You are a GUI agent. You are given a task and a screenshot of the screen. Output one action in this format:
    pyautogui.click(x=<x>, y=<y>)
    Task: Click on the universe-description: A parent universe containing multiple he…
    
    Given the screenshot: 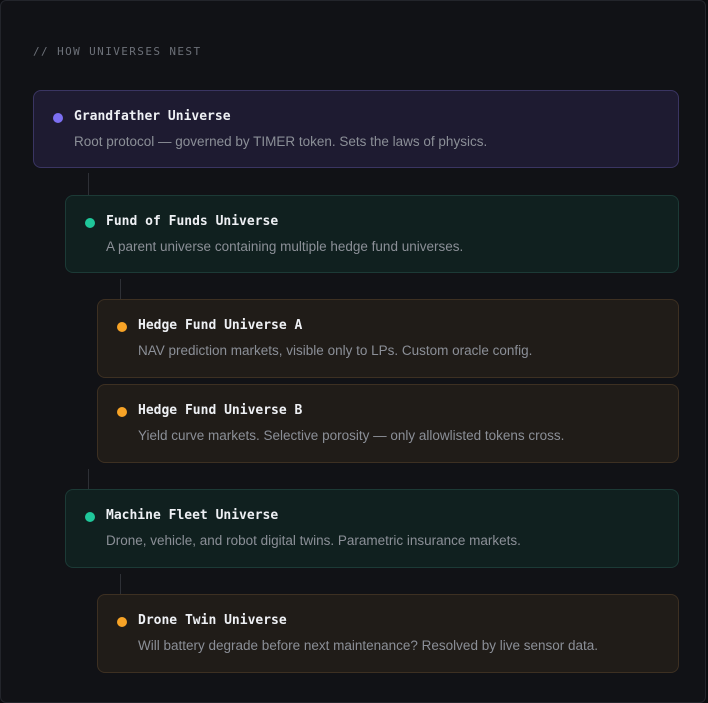 What is the action you would take?
    pyautogui.click(x=285, y=246)
    